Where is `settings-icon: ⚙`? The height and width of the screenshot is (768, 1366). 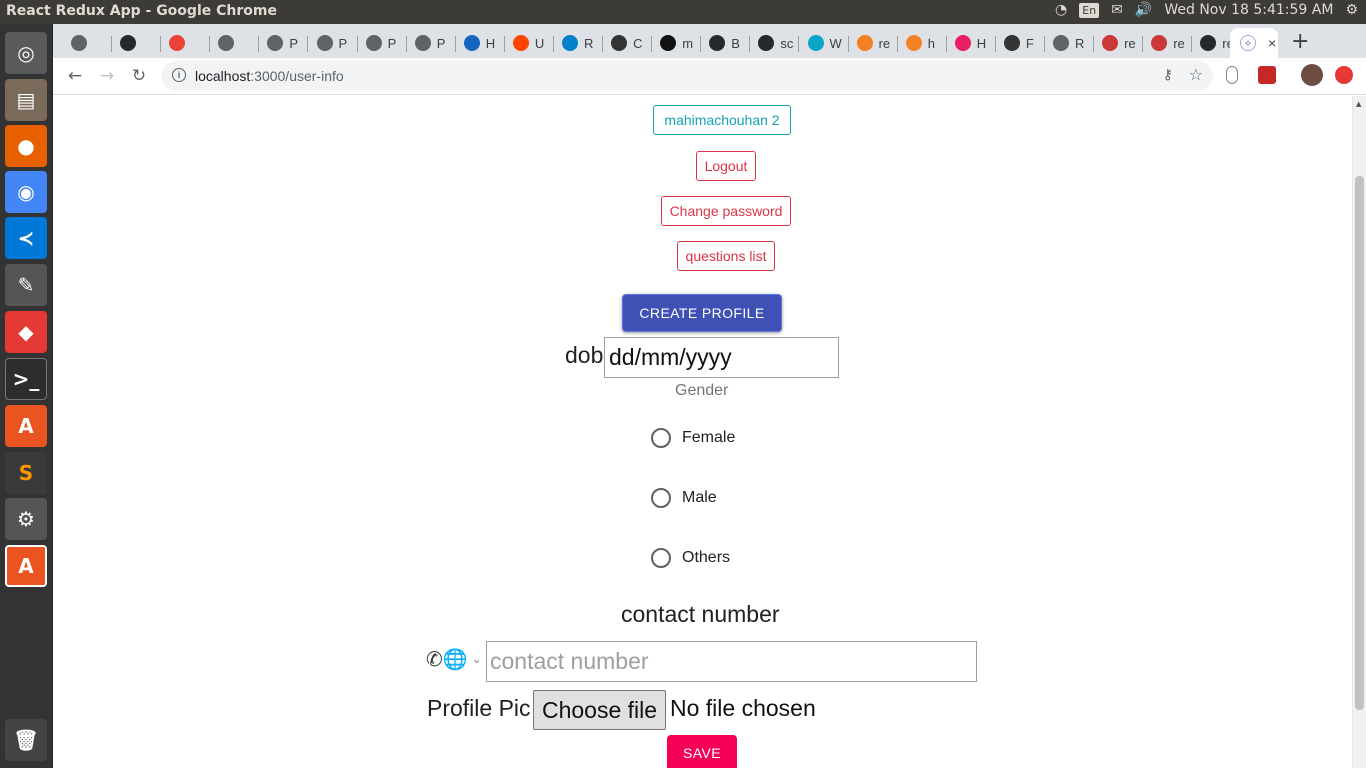 settings-icon: ⚙ is located at coordinates (26, 519).